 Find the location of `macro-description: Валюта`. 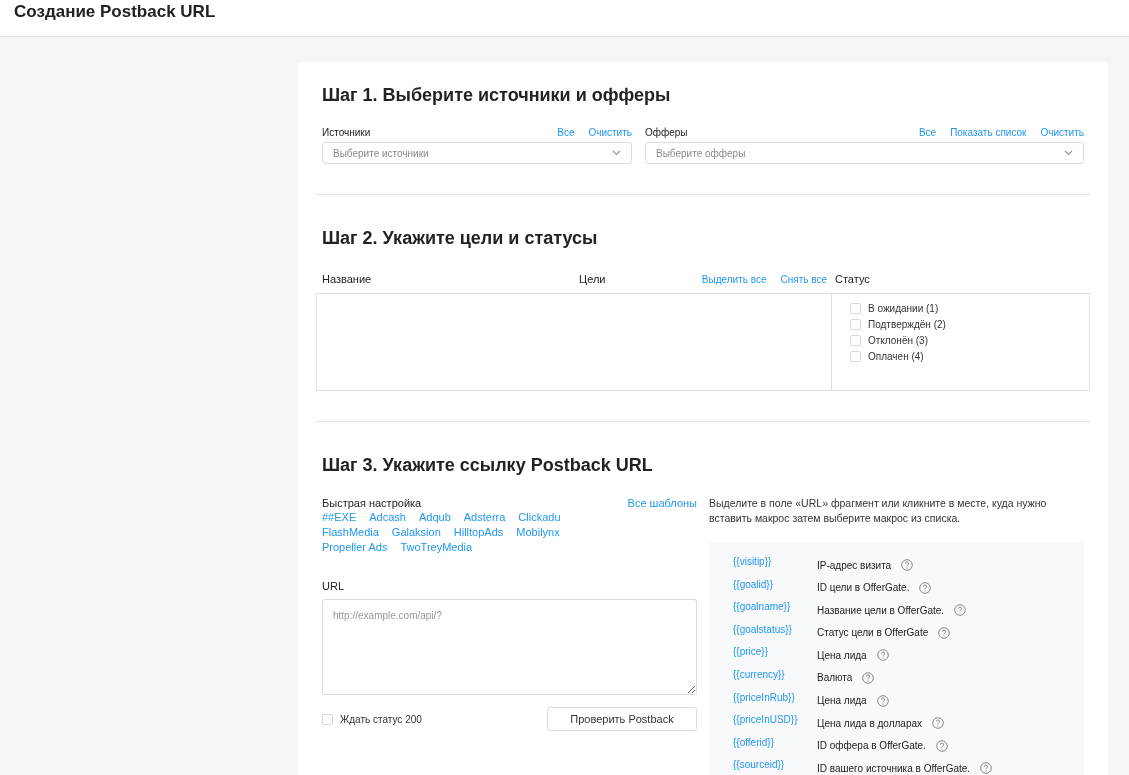

macro-description: Валюта is located at coordinates (835, 678).